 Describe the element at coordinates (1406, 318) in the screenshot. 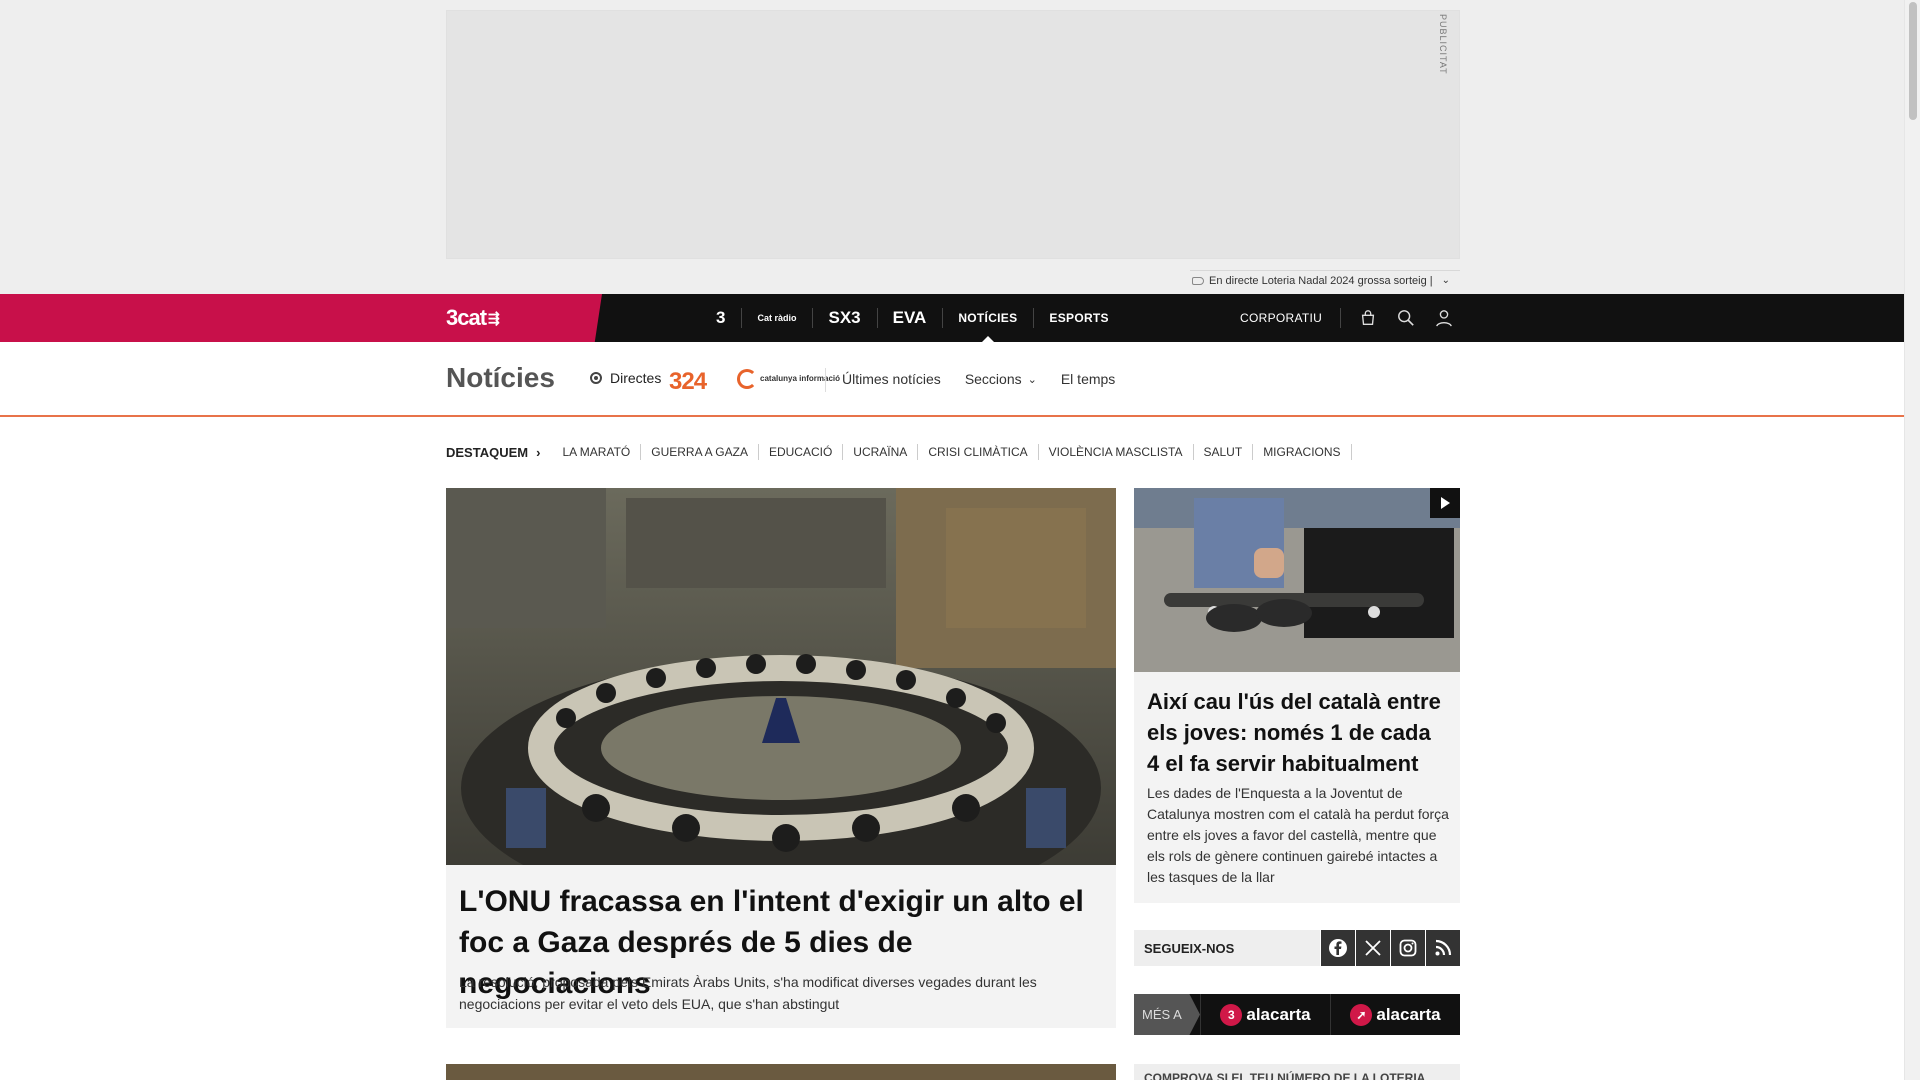

I see `search-icon` at that location.